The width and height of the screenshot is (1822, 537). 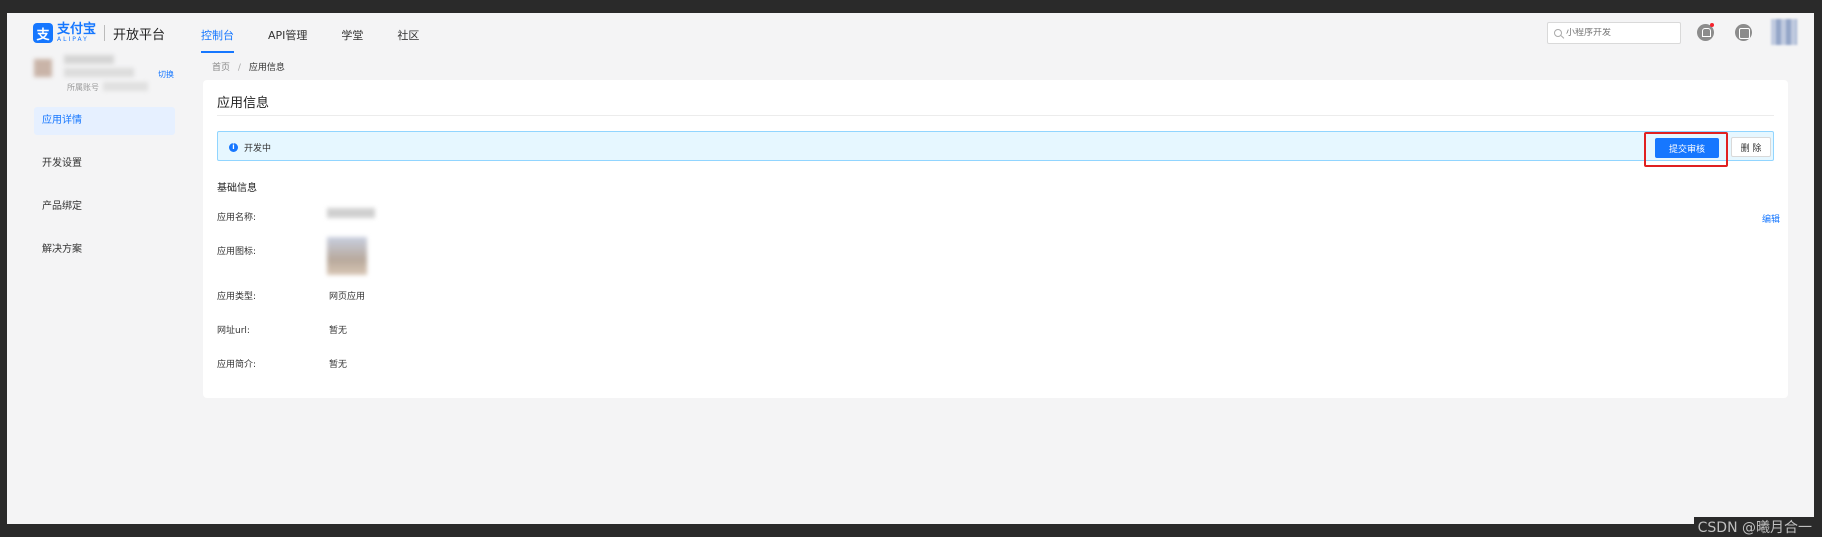 I want to click on status-text: 开发中, so click(x=258, y=149).